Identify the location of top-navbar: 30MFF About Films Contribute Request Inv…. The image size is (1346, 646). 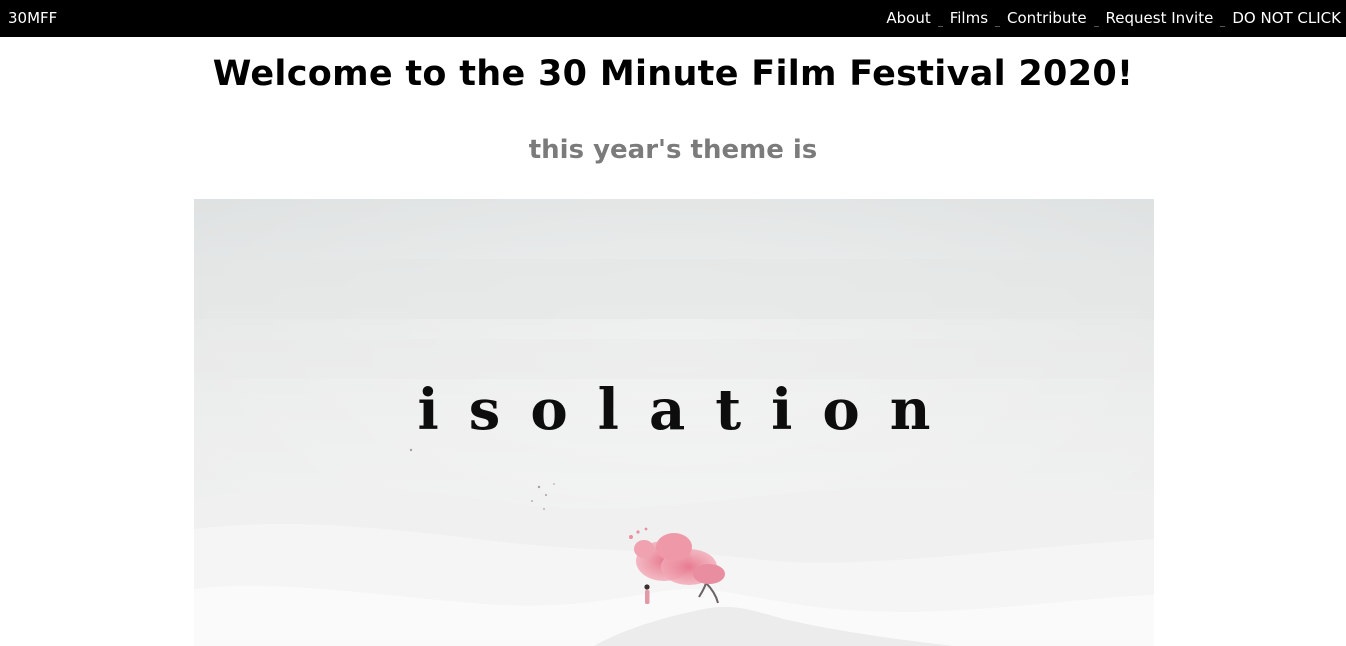
(673, 18).